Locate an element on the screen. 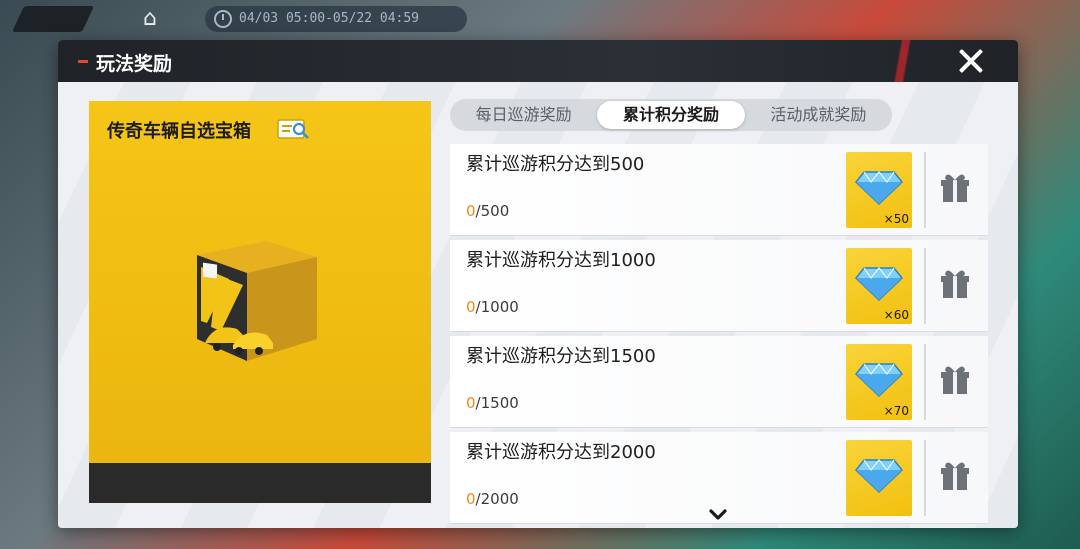 The height and width of the screenshot is (549, 1080). reward-quantity: ×70 is located at coordinates (896, 411).